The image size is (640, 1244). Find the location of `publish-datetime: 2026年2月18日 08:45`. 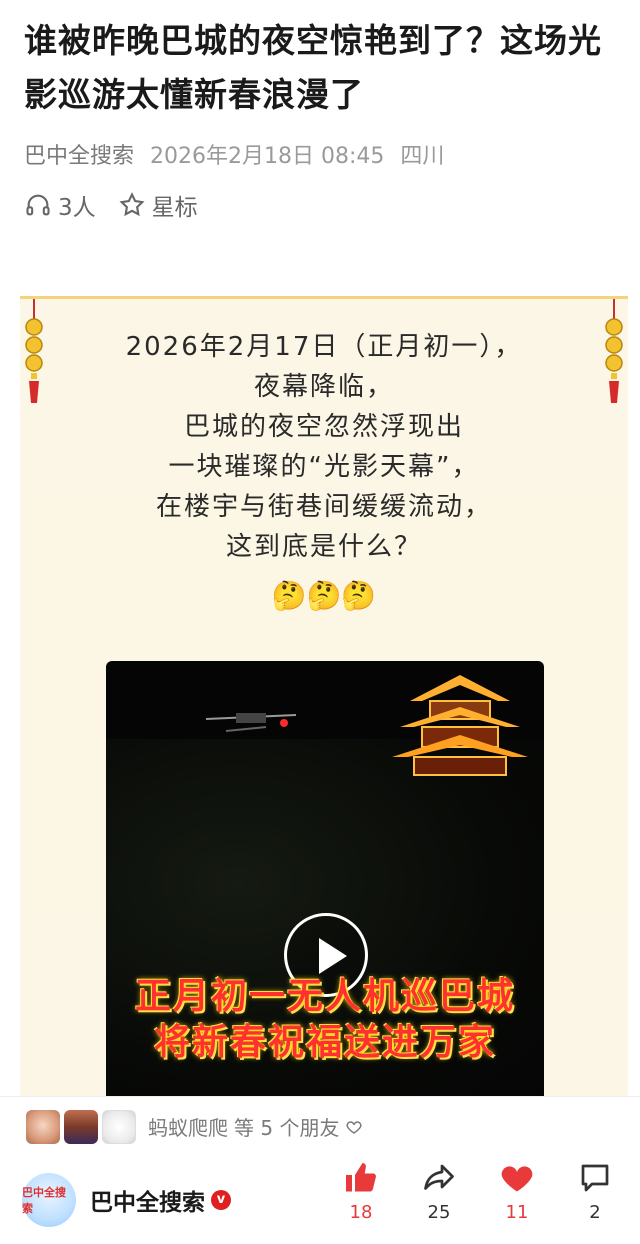

publish-datetime: 2026年2月18日 08:45 is located at coordinates (267, 156).